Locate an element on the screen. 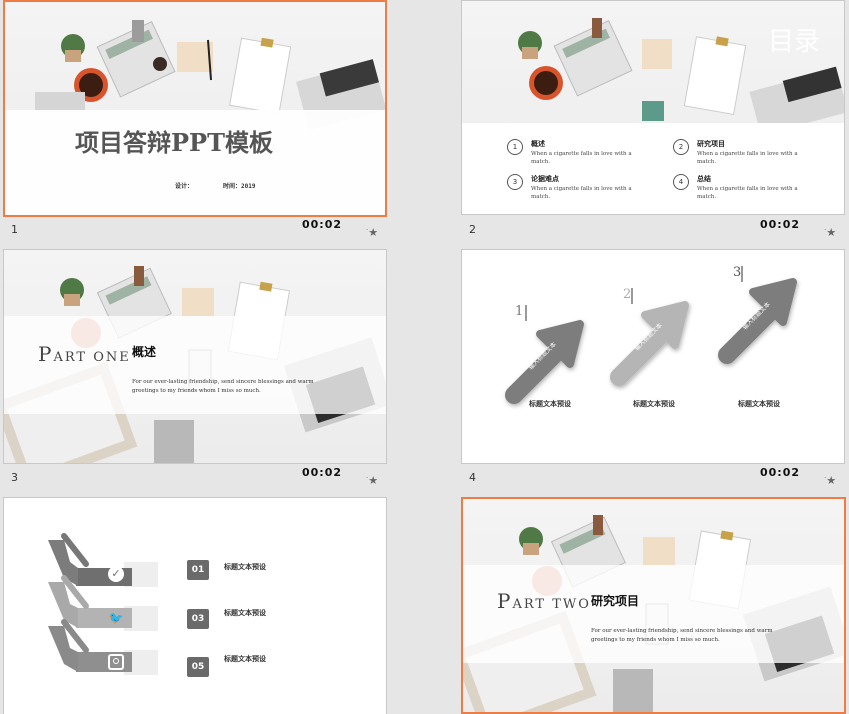 This screenshot has width=849, height=714. toc-heading: 总结 is located at coordinates (704, 179).